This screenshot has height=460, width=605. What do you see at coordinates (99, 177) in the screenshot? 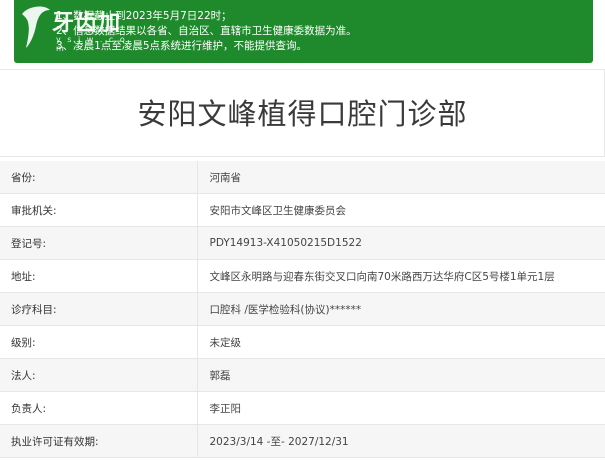
I see `row-label: 省份:` at bounding box center [99, 177].